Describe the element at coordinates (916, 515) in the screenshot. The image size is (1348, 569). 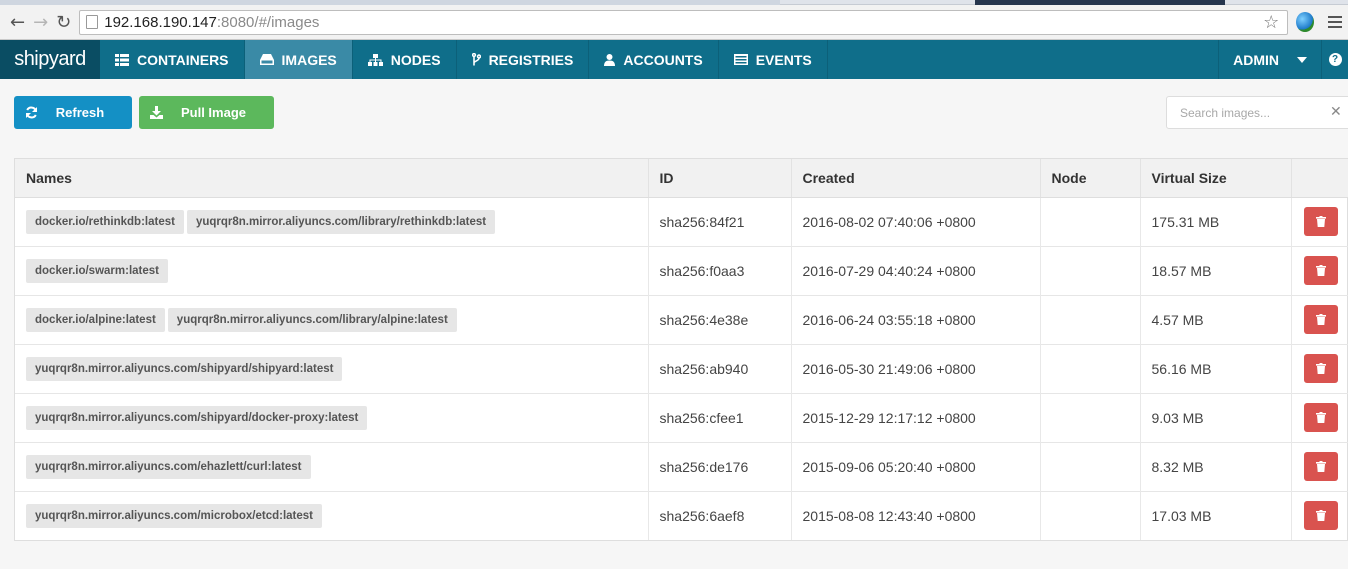
I see `created-cell: 2015-08-08 12:43:40 +0800` at that location.